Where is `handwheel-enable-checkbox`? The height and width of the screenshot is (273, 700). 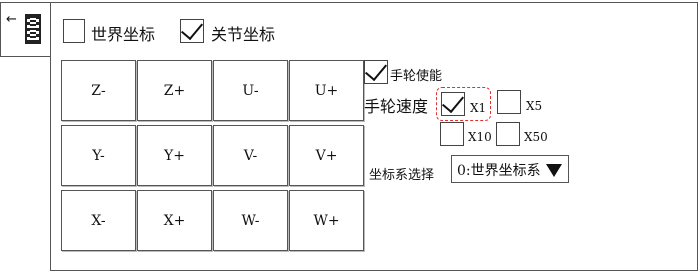
handwheel-enable-checkbox is located at coordinates (376, 71).